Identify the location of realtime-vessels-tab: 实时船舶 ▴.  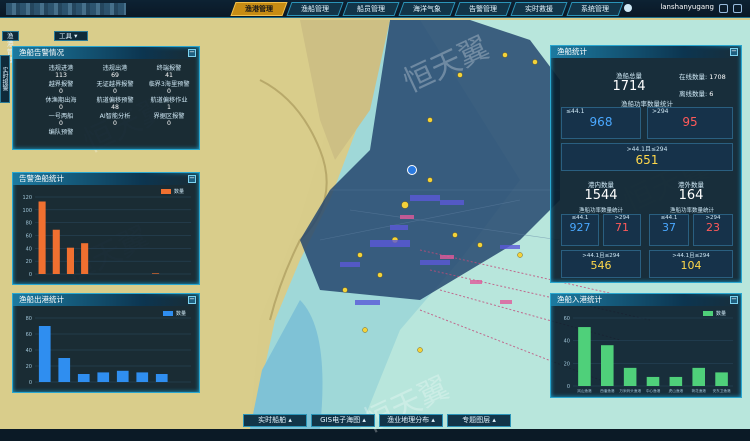
(275, 420).